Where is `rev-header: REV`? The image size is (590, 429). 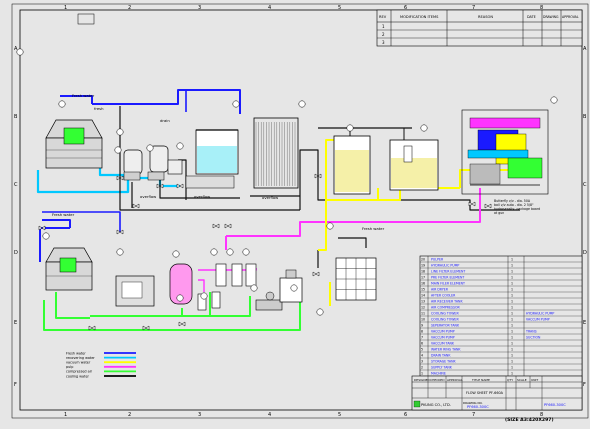
rev-header: REV is located at coordinates (383, 17).